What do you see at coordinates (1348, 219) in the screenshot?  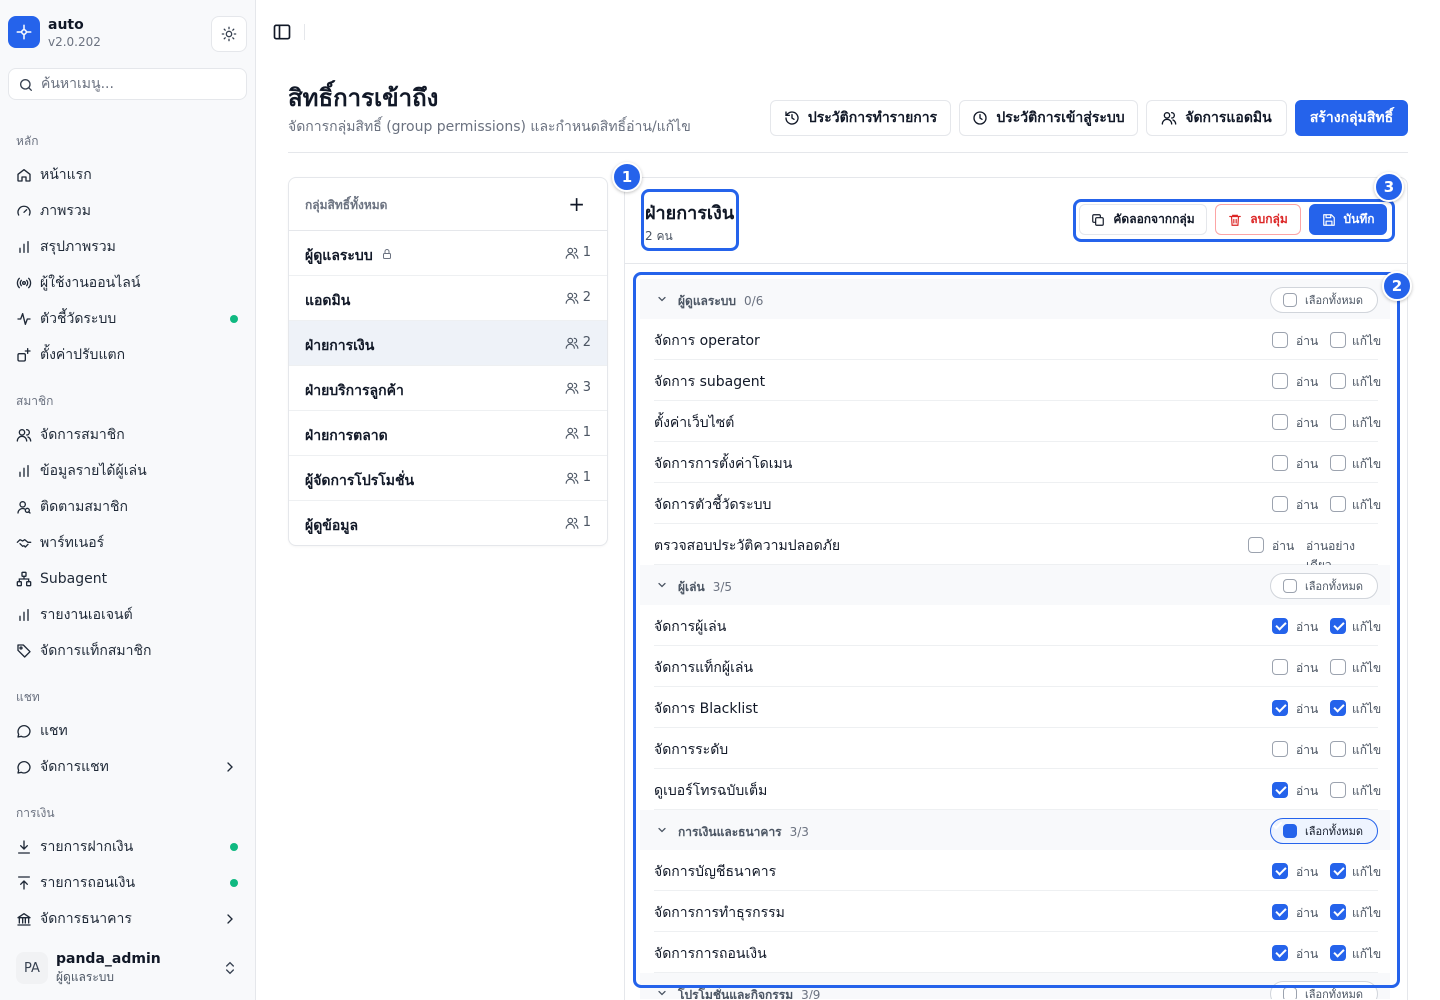 I see `save-button: บันทึก` at bounding box center [1348, 219].